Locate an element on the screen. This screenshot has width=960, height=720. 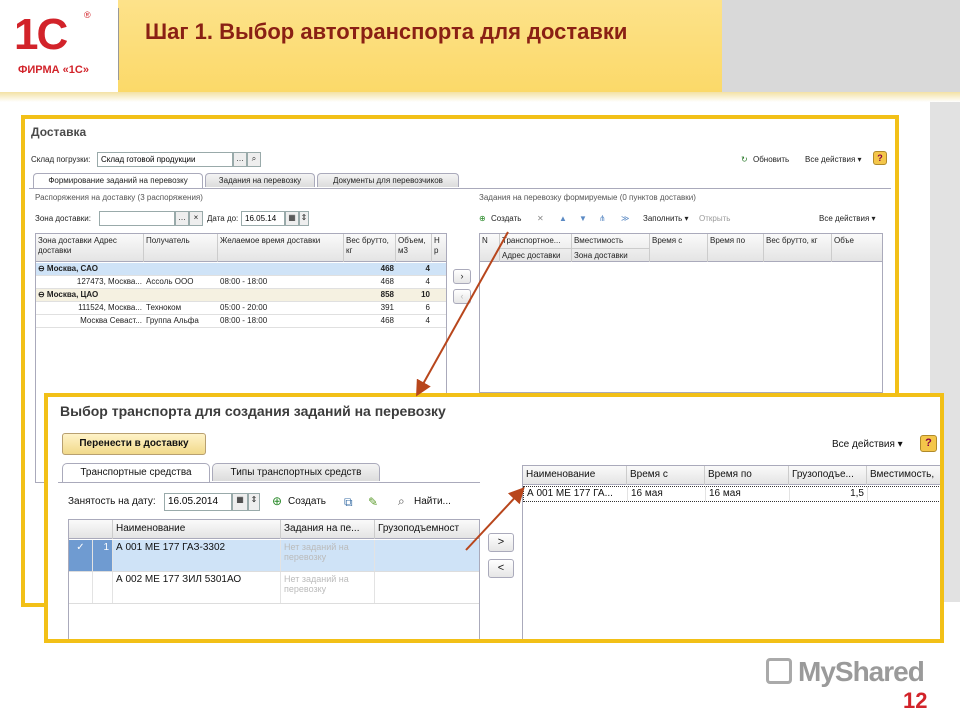
find-icon: ⌕ is located at coordinates (401, 501).